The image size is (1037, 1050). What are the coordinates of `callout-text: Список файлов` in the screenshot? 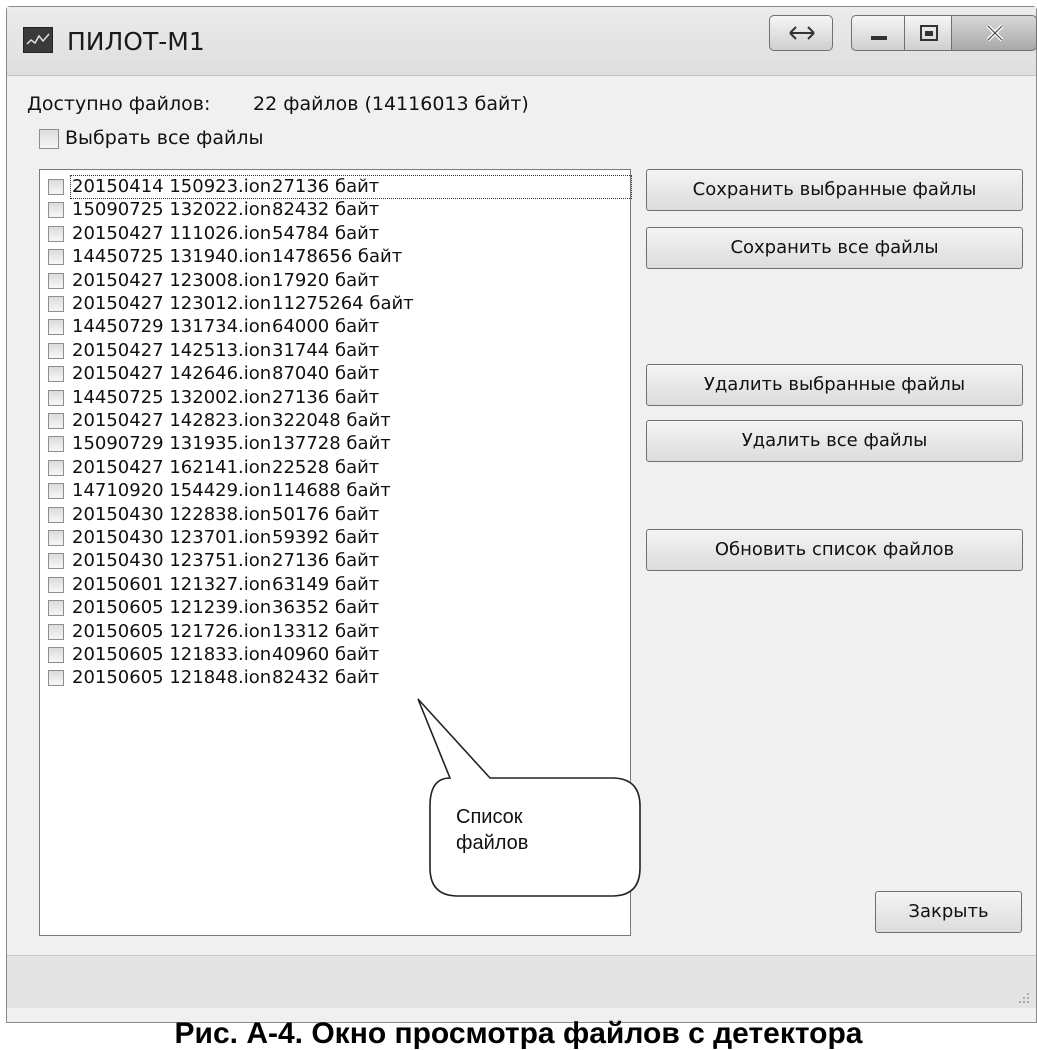 It's located at (528, 830).